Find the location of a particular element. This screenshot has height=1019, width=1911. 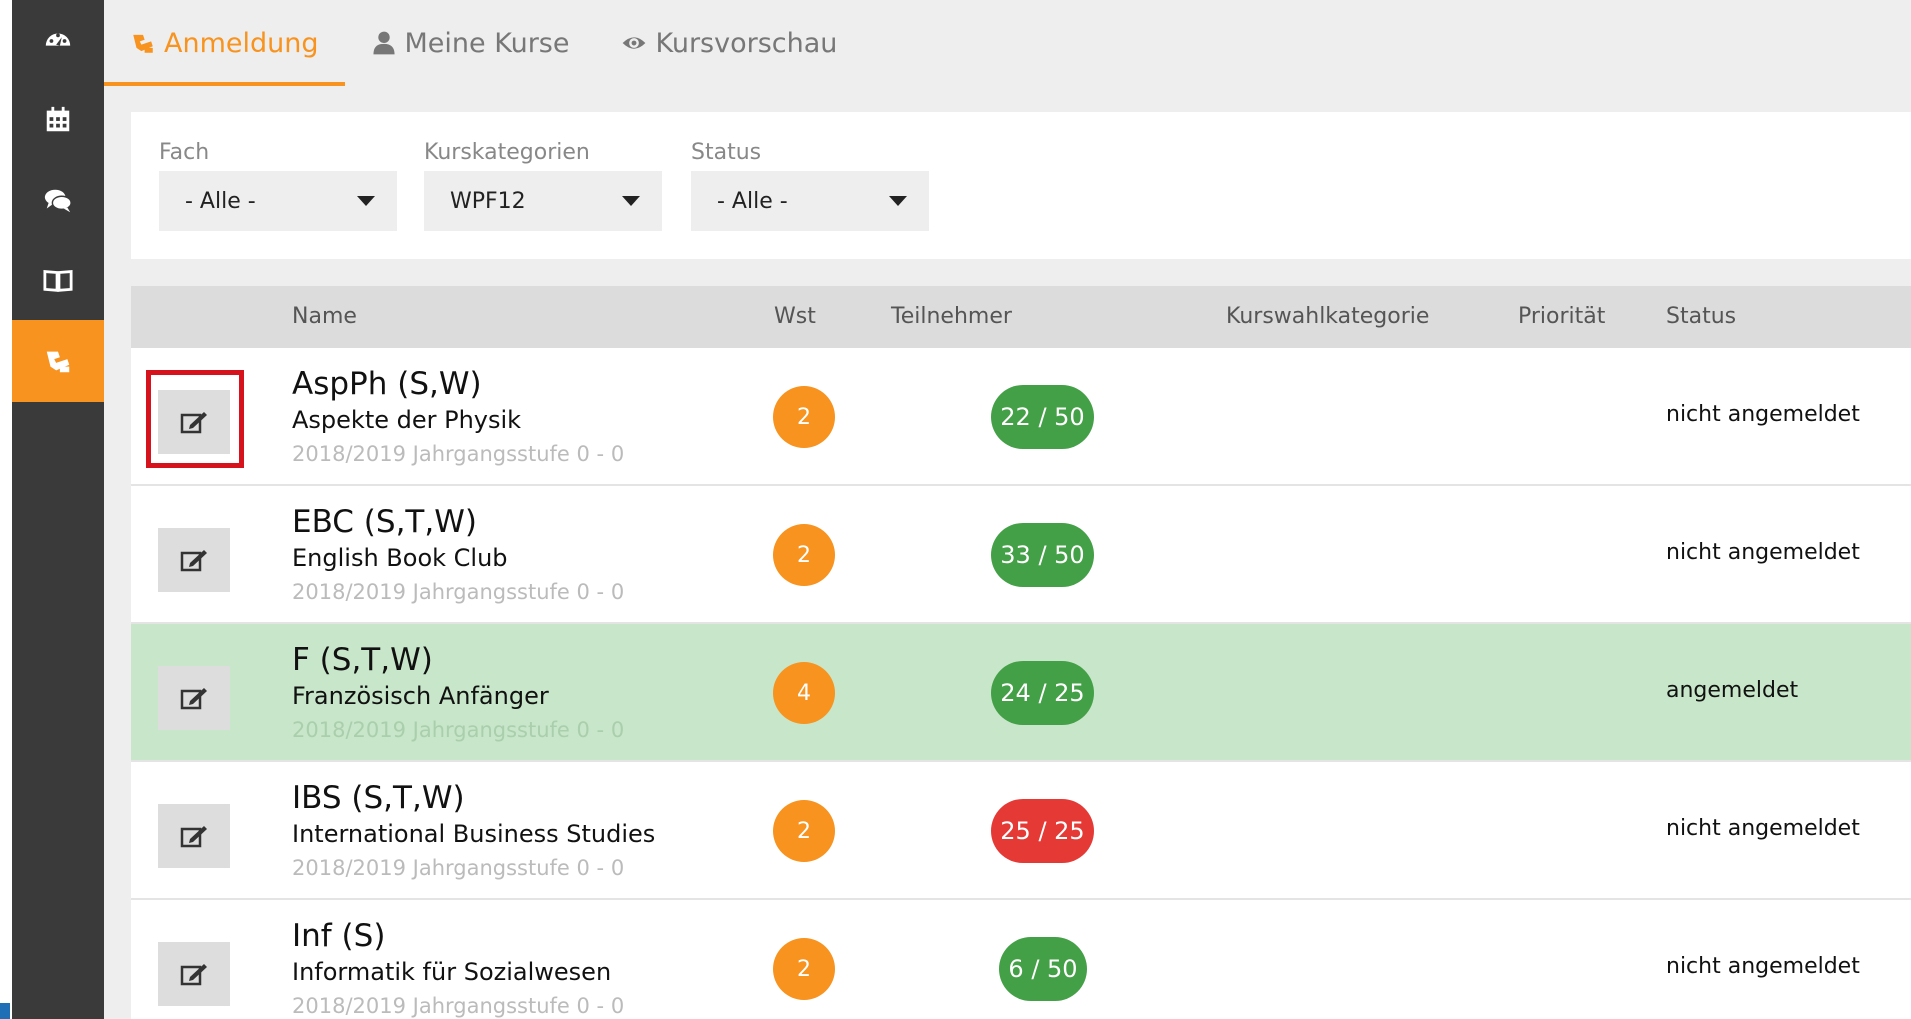

edge-marker is located at coordinates (5, 1011).